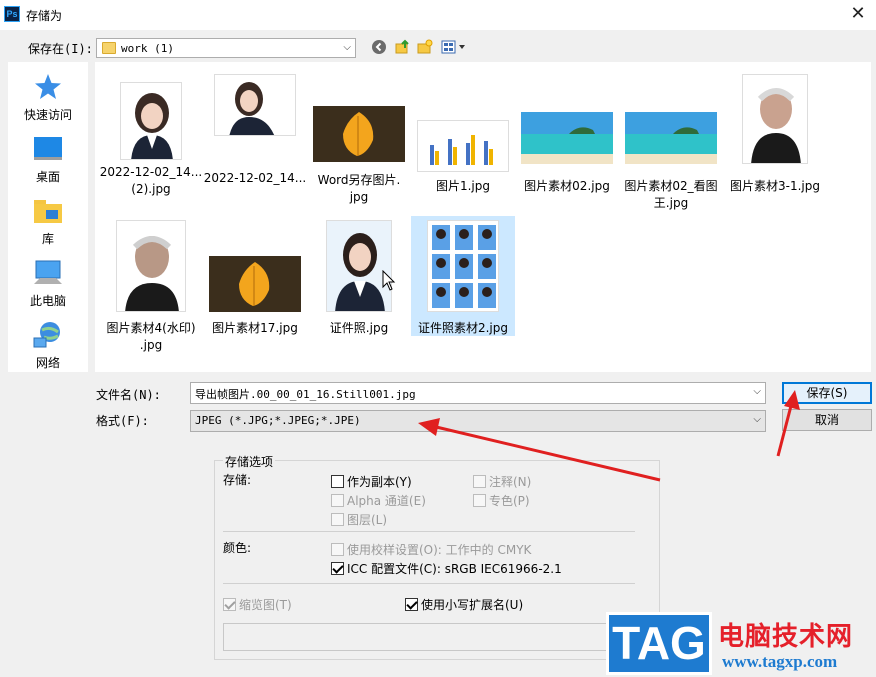  Describe the element at coordinates (659, 643) in the screenshot. I see `tag-logo: TAG` at that location.